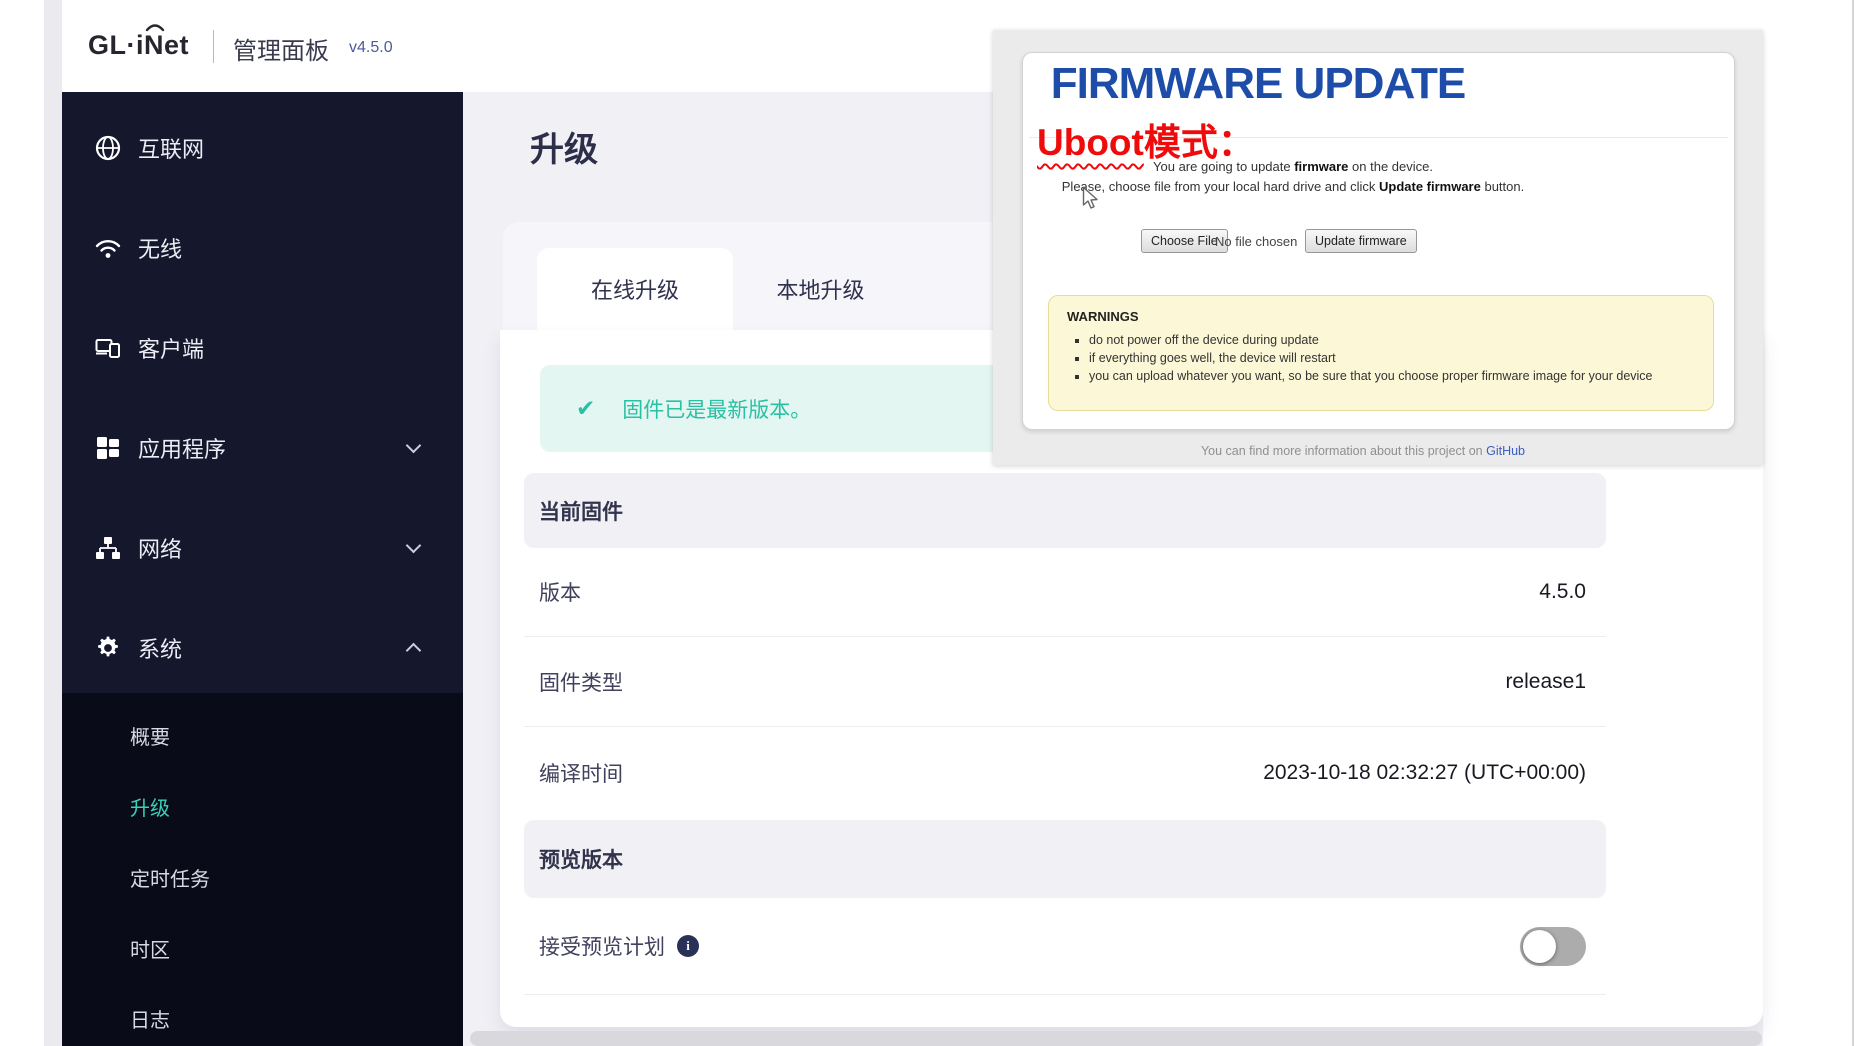  What do you see at coordinates (602, 947) in the screenshot?
I see `row-label: 接受预览计划` at bounding box center [602, 947].